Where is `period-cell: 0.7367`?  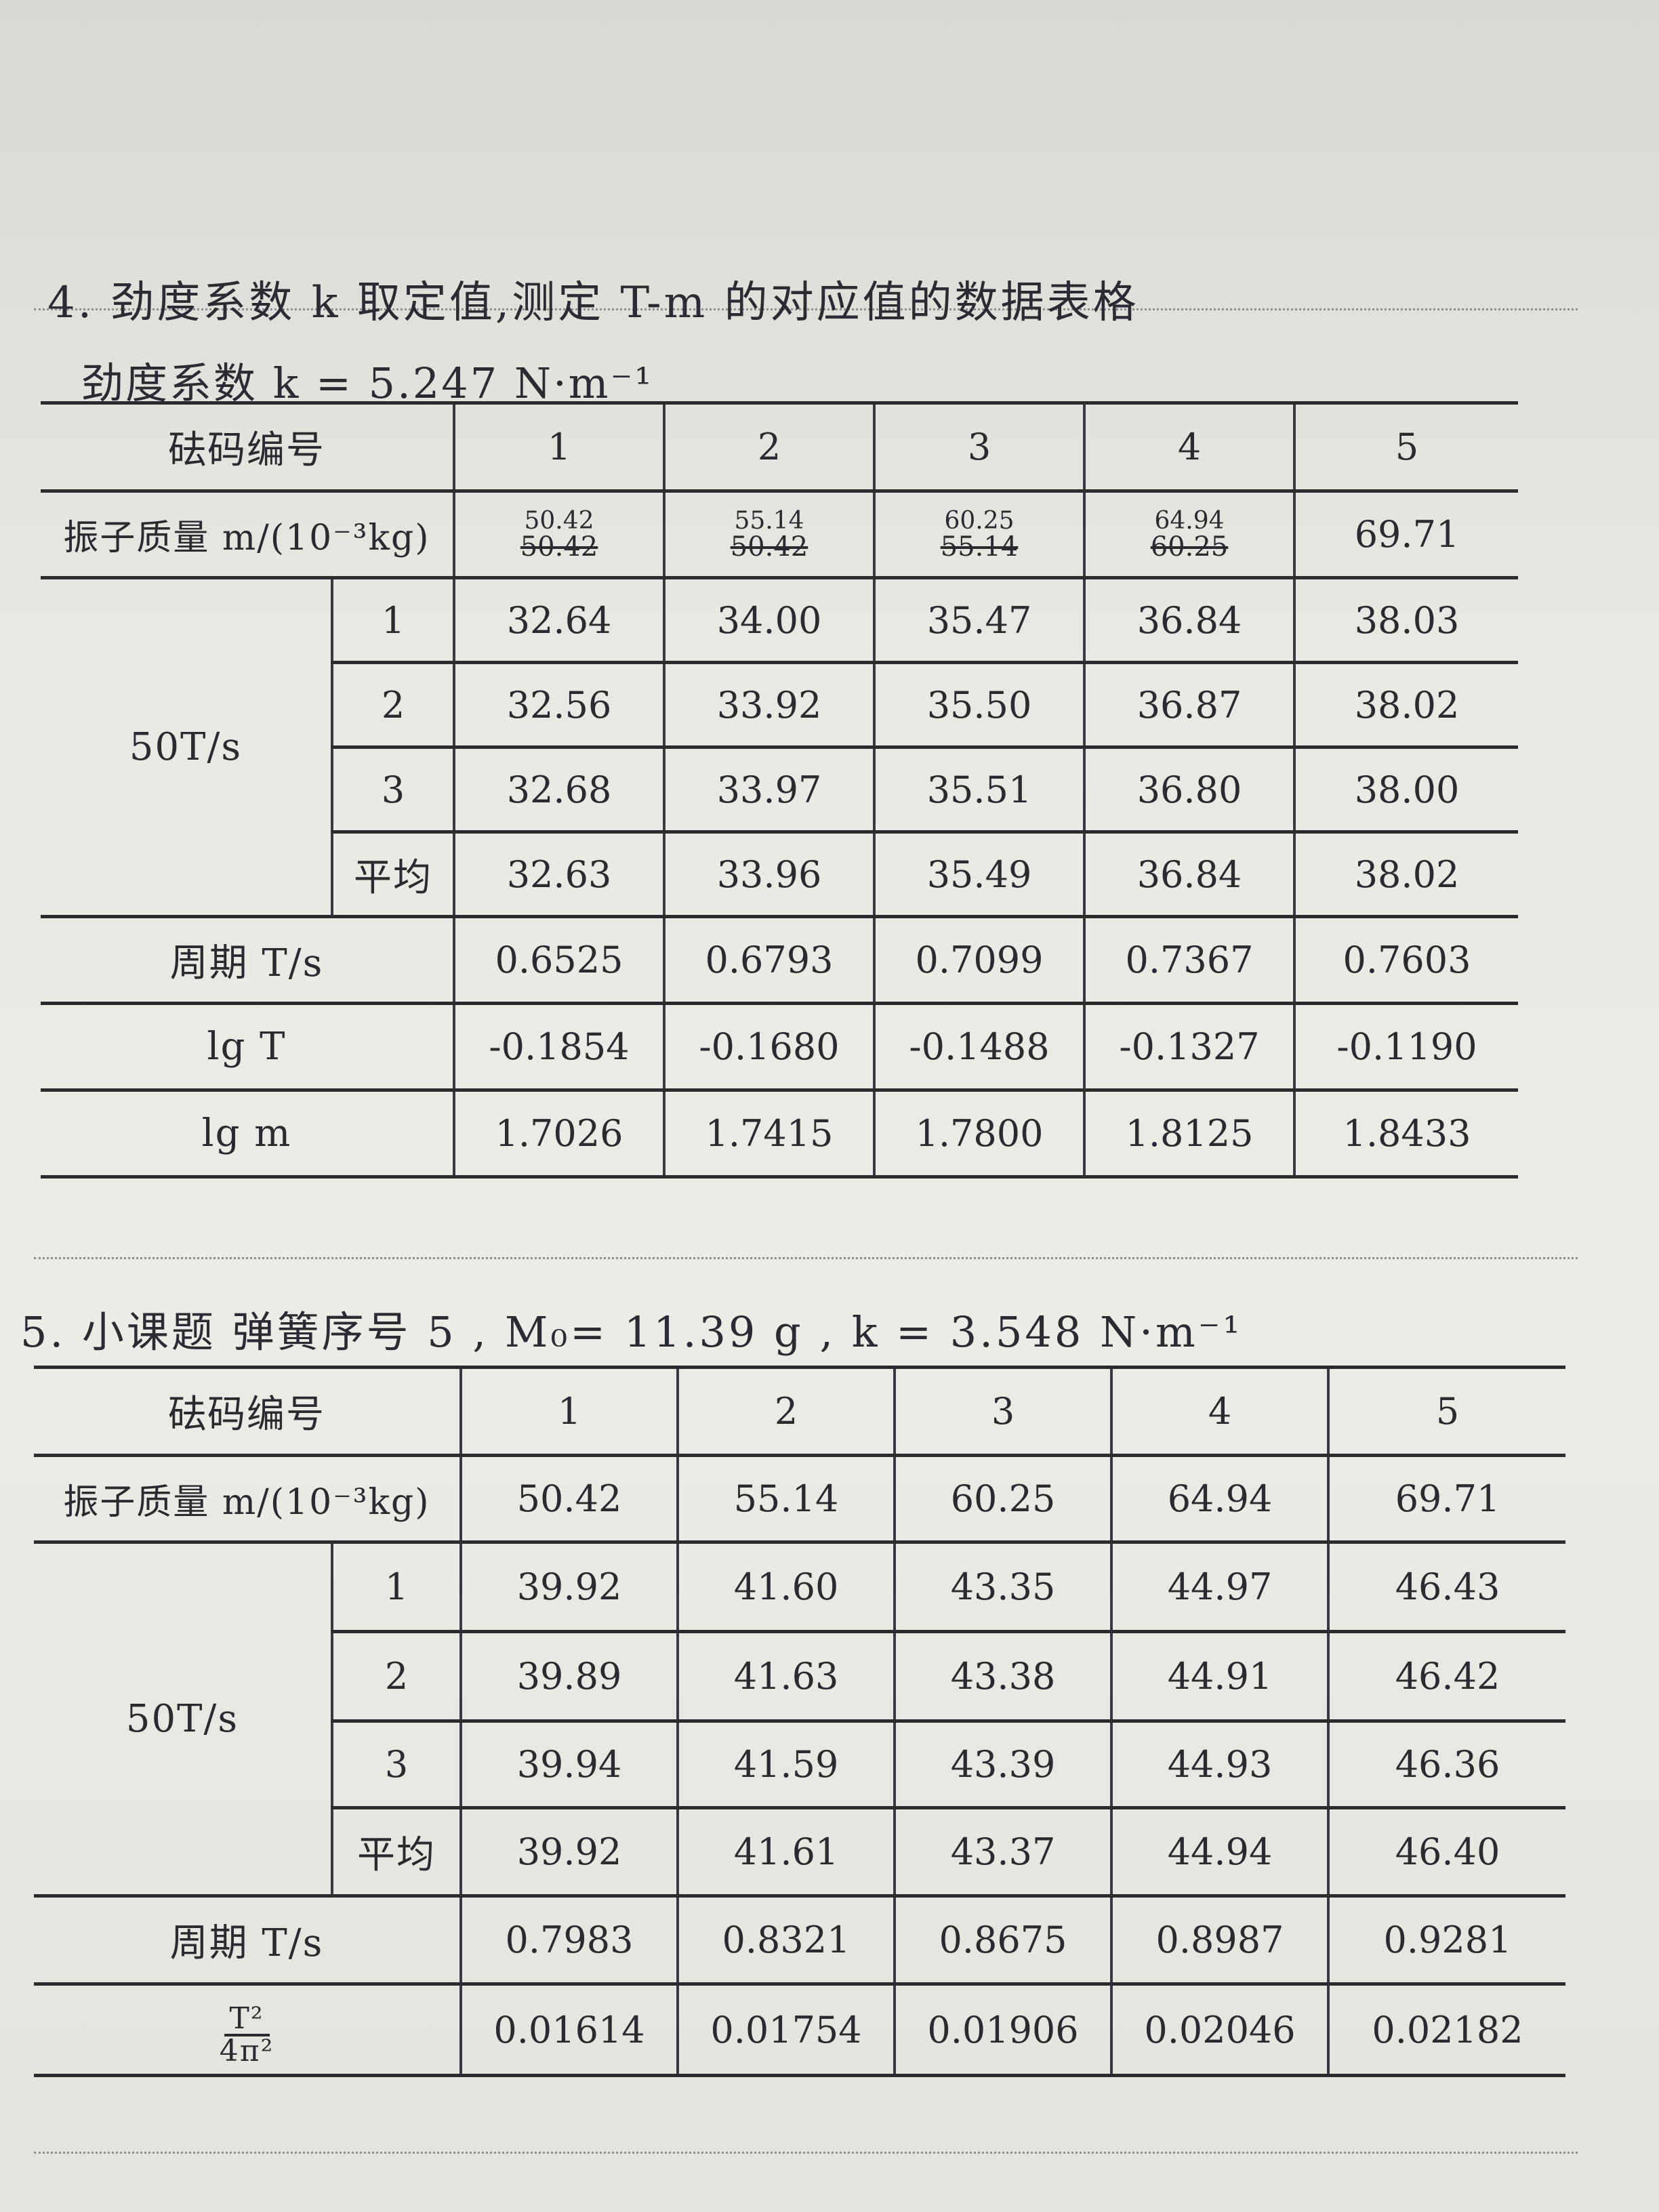 period-cell: 0.7367 is located at coordinates (1189, 960).